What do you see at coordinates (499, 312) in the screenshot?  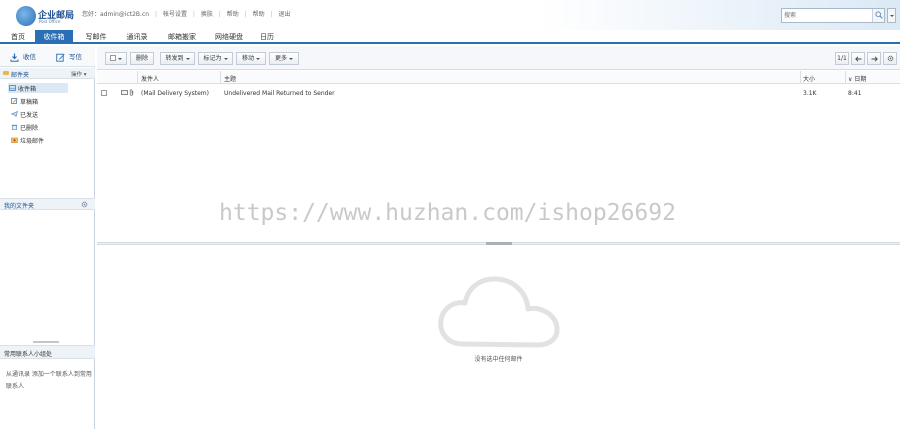 I see `cloud-icon` at bounding box center [499, 312].